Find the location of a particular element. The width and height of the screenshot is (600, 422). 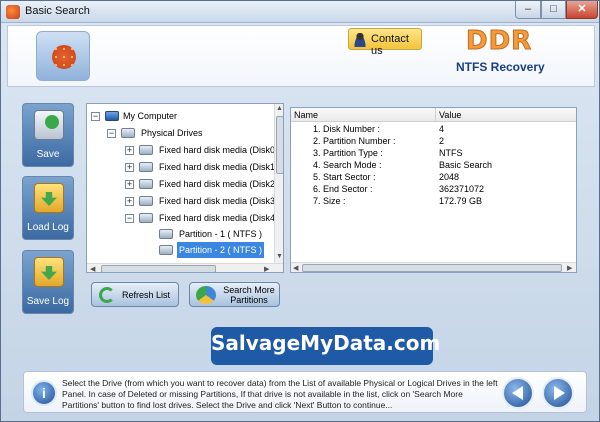

tree-item-disk: + Fixed hard disk media (Disk0 - 1.8 is located at coordinates (185, 150).